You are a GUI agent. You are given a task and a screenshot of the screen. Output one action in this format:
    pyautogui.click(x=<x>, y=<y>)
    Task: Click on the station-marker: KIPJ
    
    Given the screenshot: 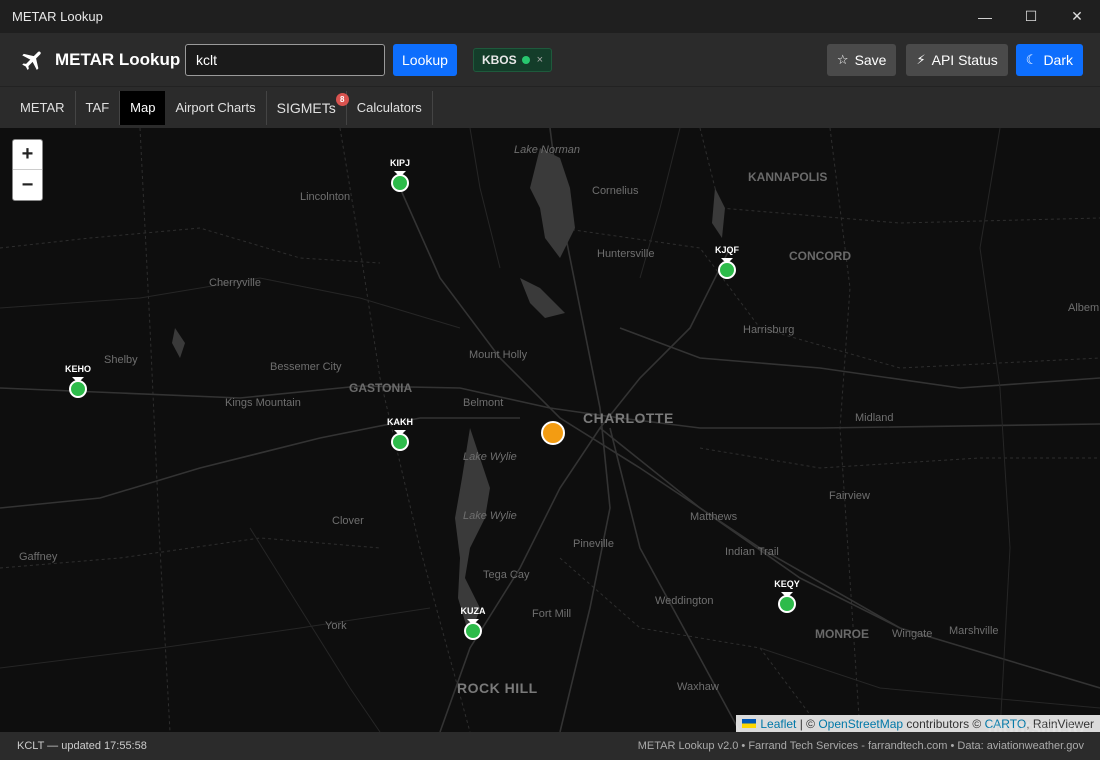 What is the action you would take?
    pyautogui.click(x=400, y=178)
    